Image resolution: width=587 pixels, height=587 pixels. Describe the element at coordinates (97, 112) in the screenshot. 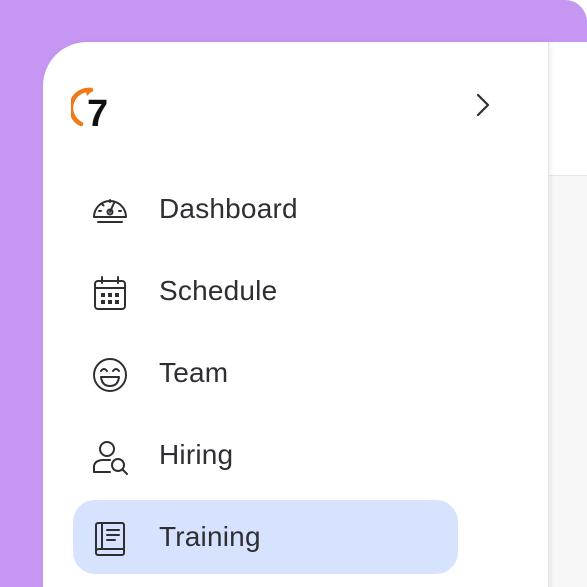

I see `logo-text: 7` at that location.